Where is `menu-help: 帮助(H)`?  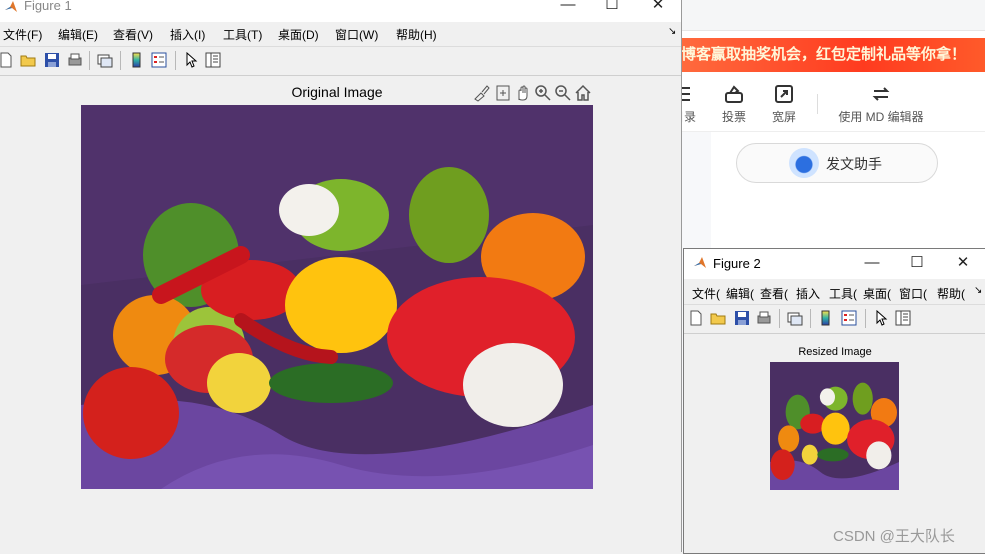 menu-help: 帮助(H) is located at coordinates (416, 34).